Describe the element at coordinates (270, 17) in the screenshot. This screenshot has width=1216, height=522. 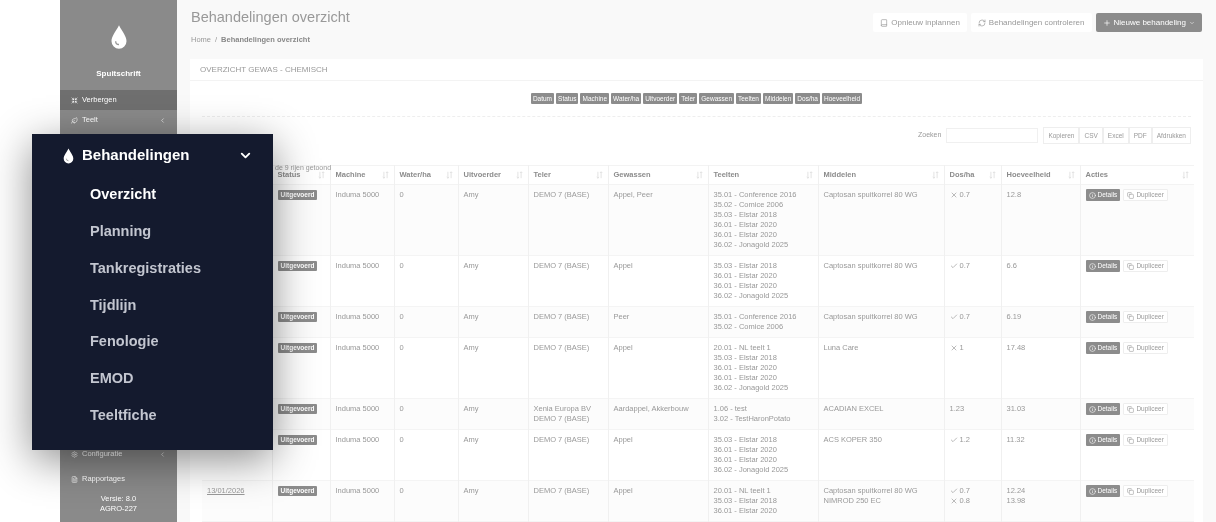
I see `page-title: Behandelingen overzicht` at that location.